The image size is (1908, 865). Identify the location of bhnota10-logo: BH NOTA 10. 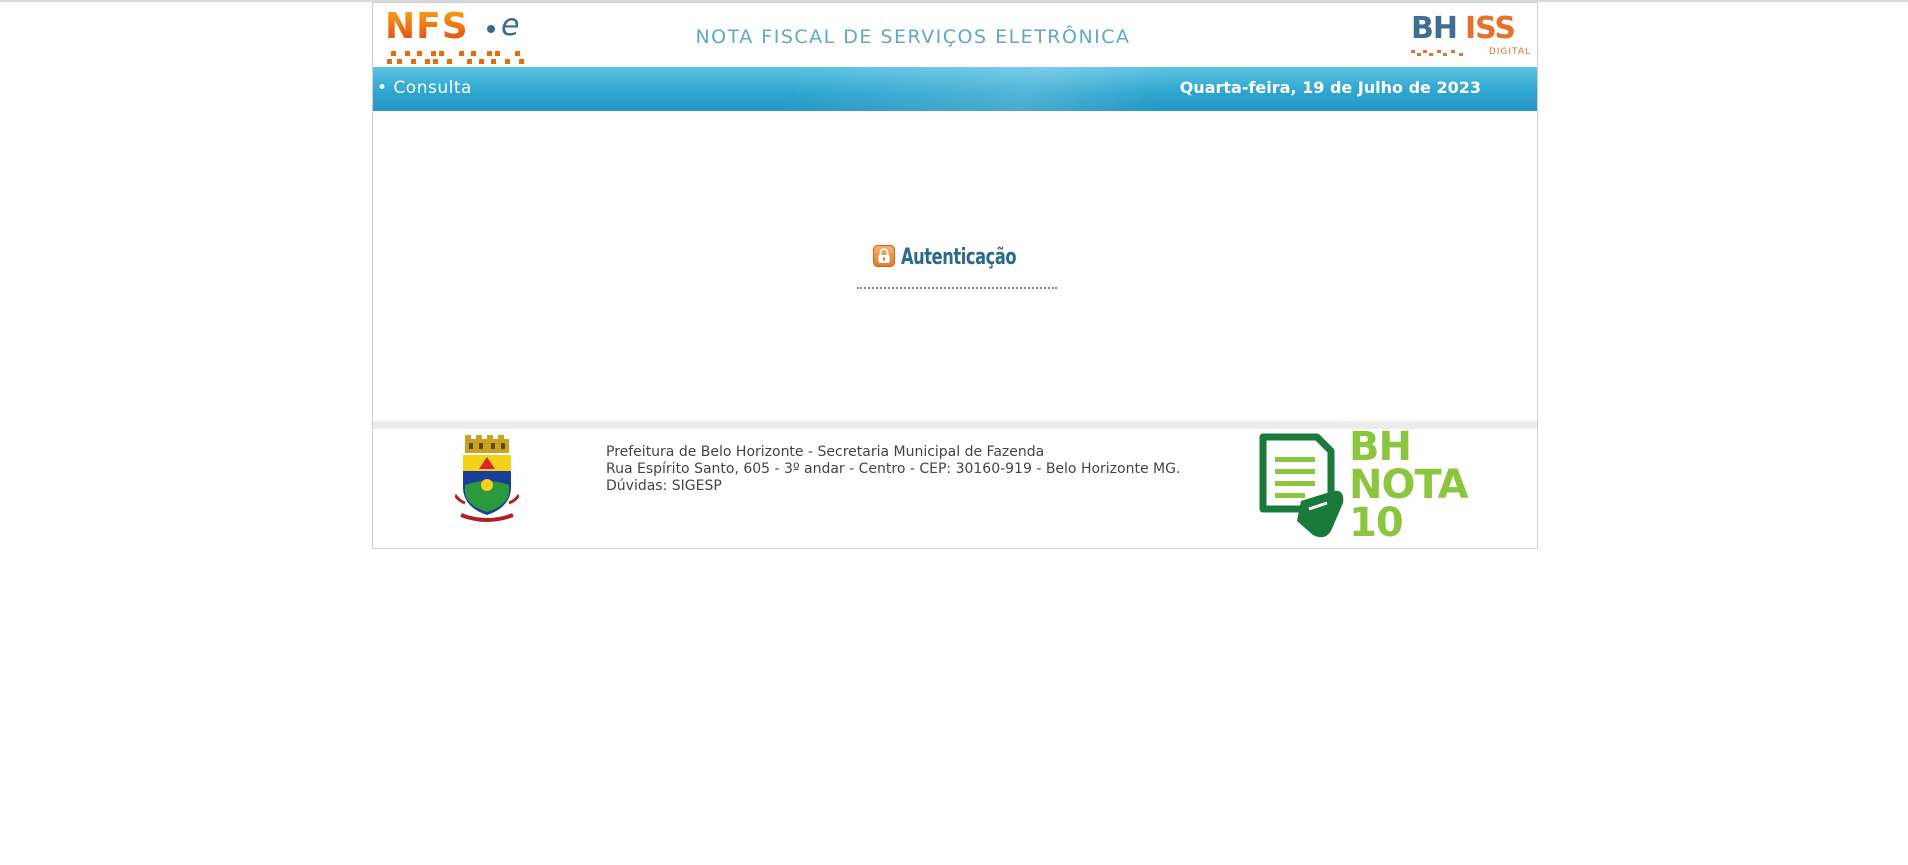
(1363, 486).